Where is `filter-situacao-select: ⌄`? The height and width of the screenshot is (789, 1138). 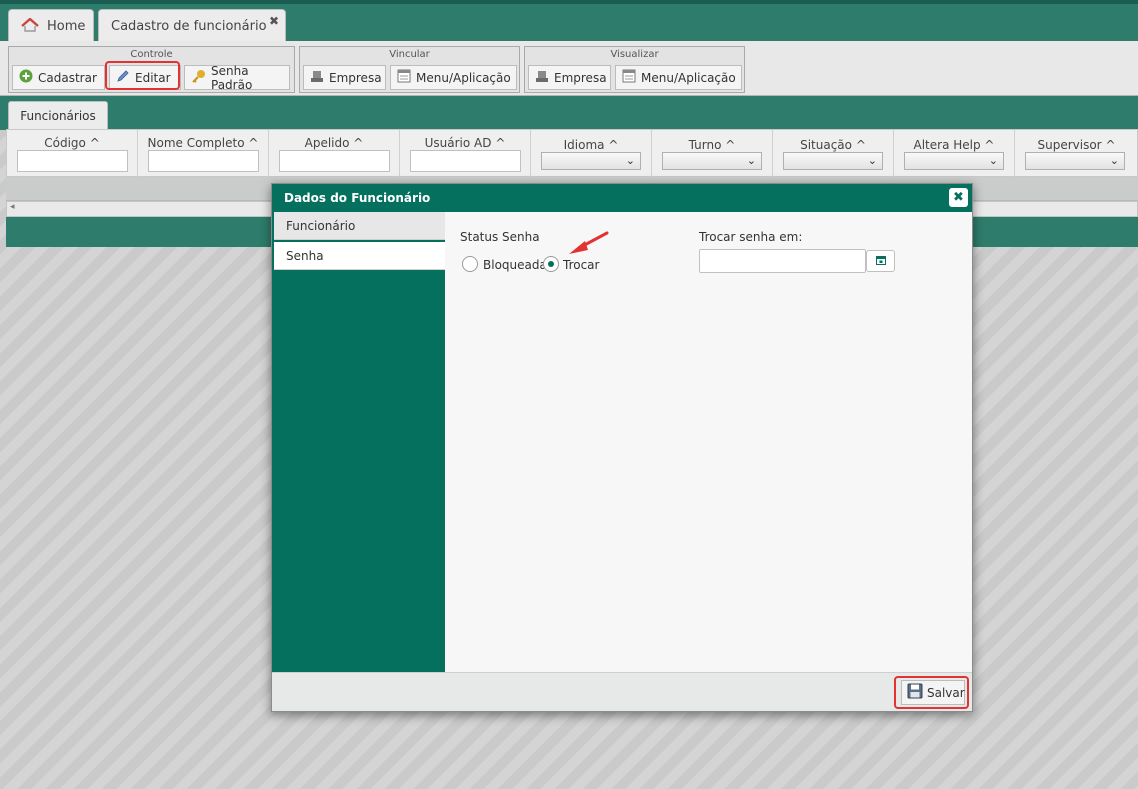
filter-situacao-select: ⌄ is located at coordinates (833, 161).